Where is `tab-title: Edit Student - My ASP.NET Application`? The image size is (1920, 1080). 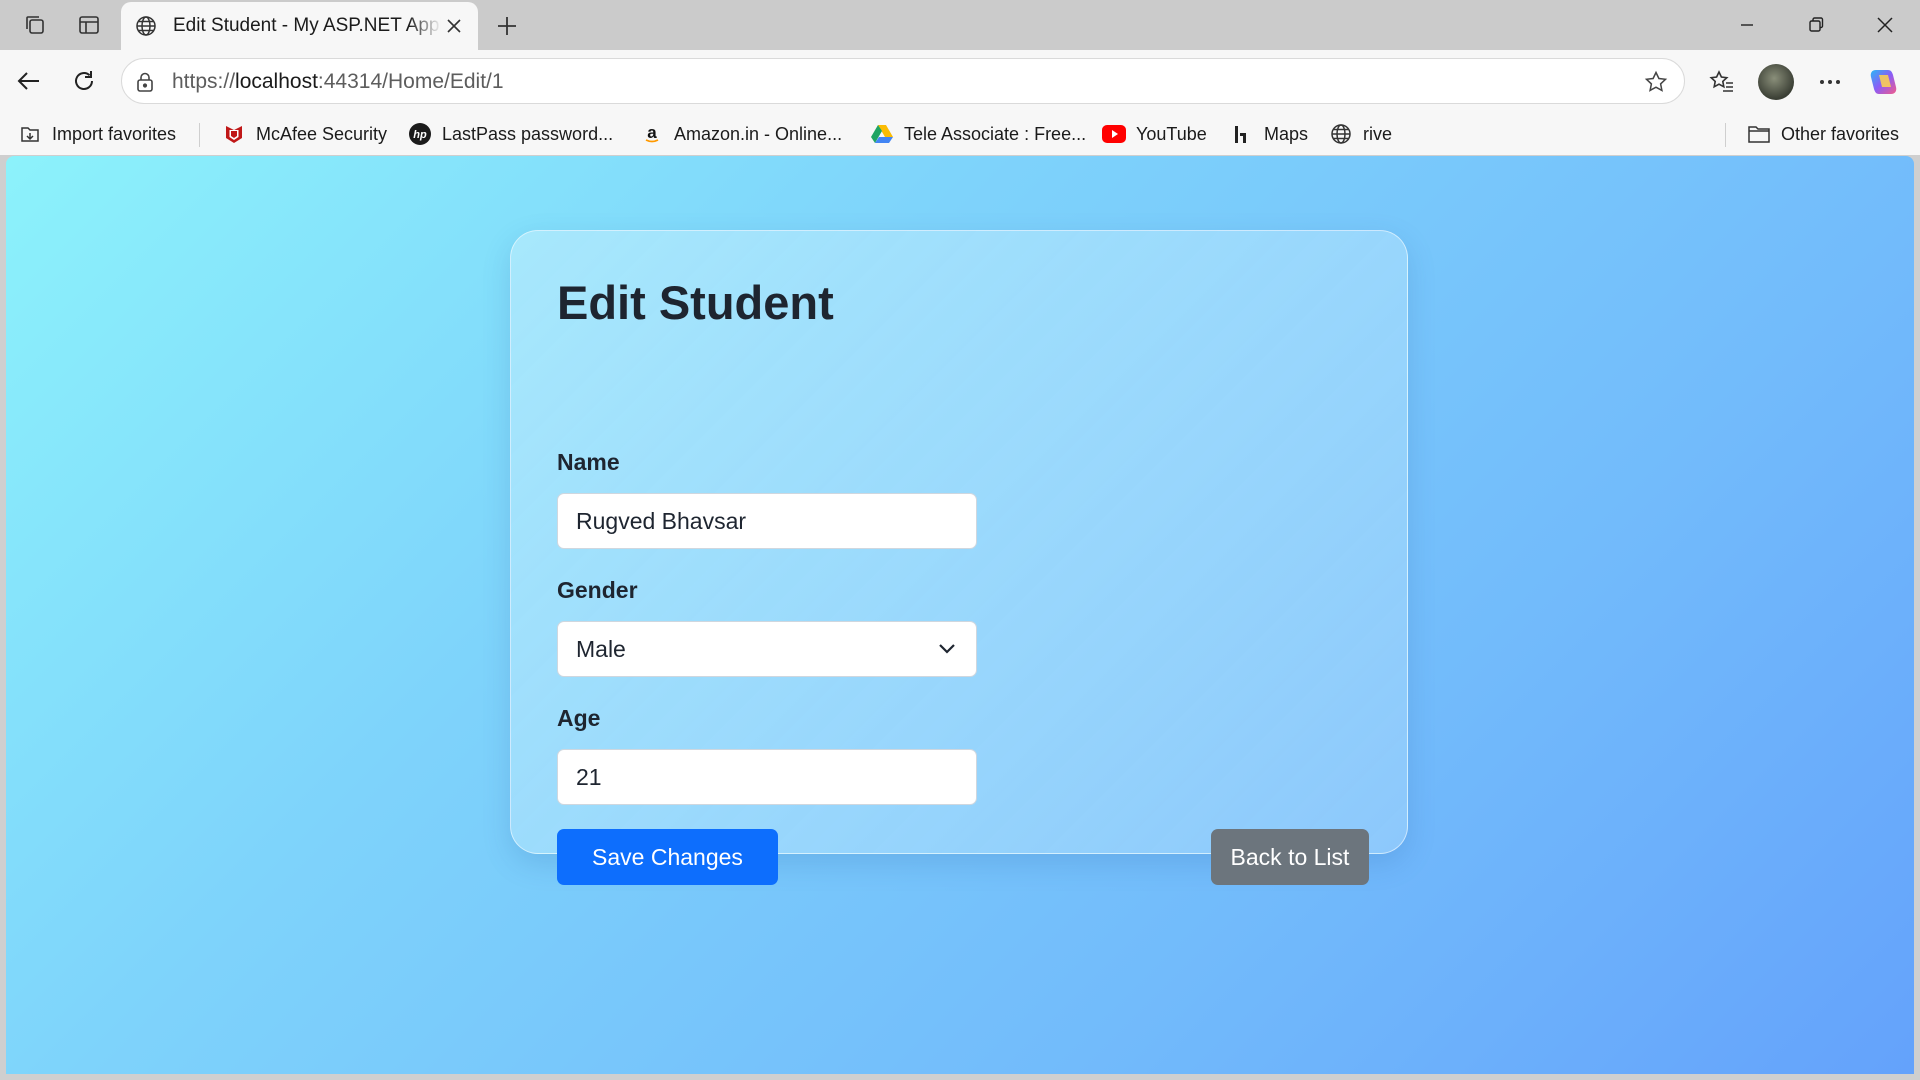
tab-title: Edit Student - My ASP.NET Application is located at coordinates (307, 25).